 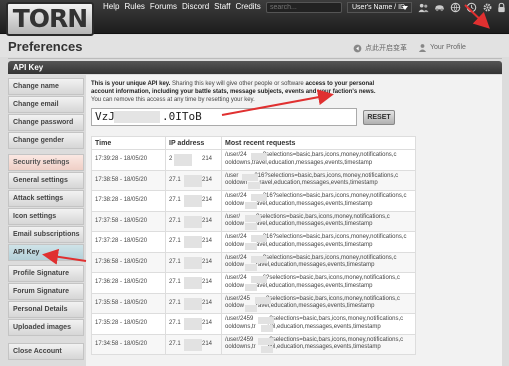 What do you see at coordinates (46, 86) in the screenshot?
I see `sidebar-item-change-name: Change name` at bounding box center [46, 86].